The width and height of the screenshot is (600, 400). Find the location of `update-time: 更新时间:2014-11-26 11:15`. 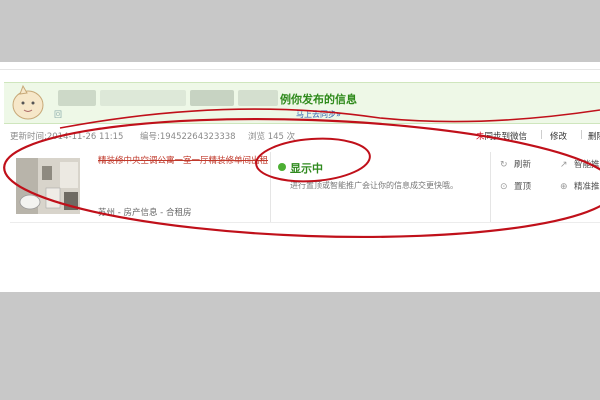

update-time: 更新时间:2014-11-26 11:15 is located at coordinates (67, 137).